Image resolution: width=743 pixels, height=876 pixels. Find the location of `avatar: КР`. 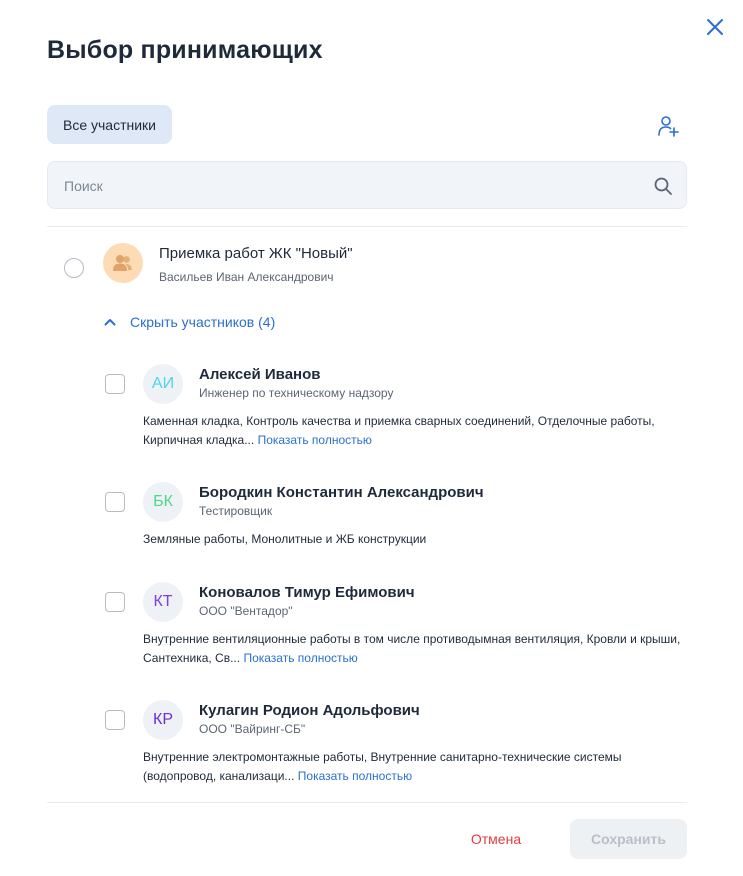

avatar: КР is located at coordinates (163, 720).